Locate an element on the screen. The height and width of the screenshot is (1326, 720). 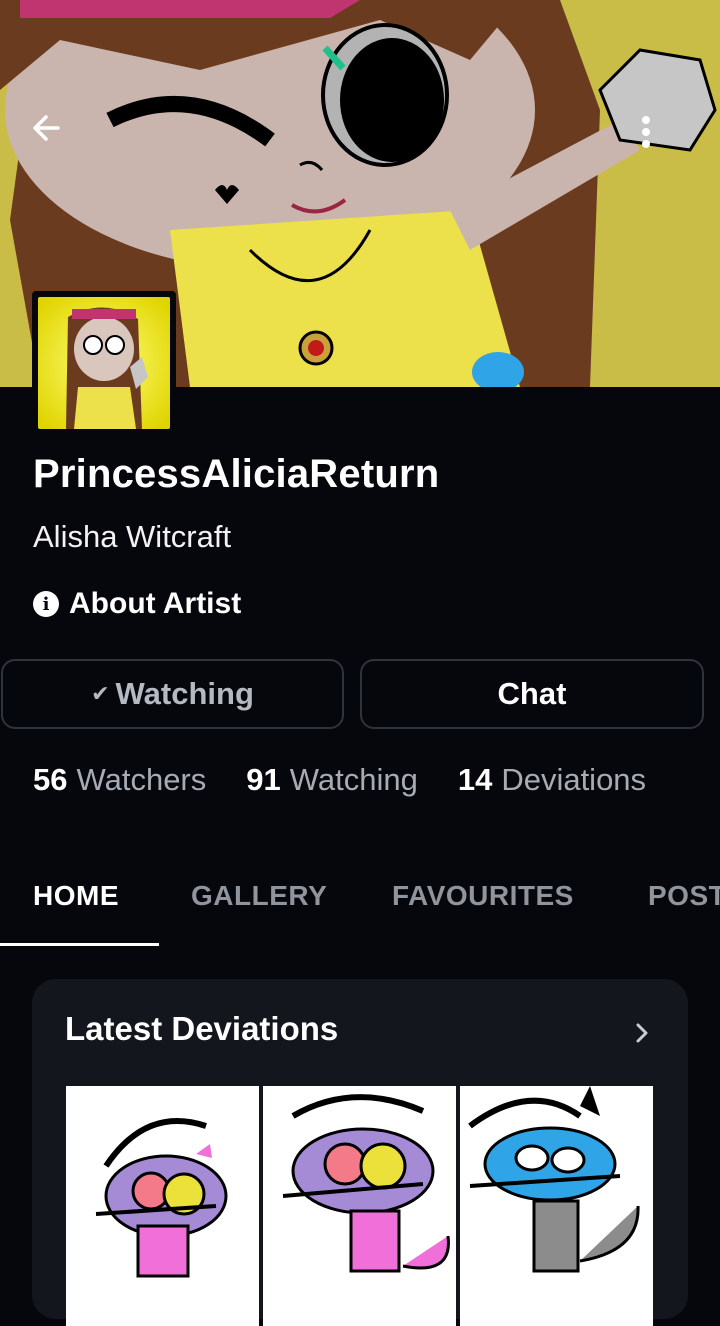
more-vertical-icon is located at coordinates (646, 132).